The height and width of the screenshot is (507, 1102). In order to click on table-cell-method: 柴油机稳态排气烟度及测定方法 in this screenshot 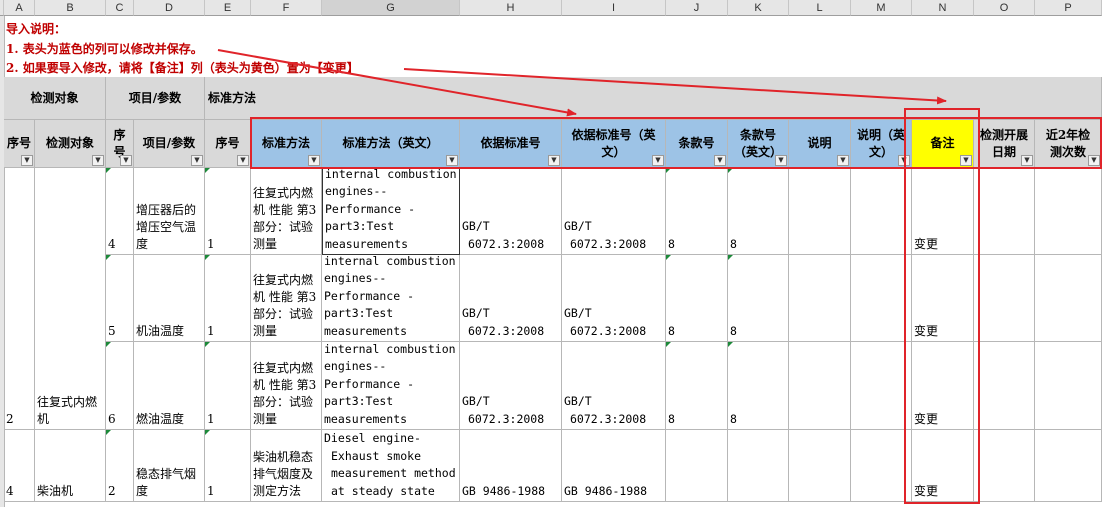, I will do `click(286, 466)`.